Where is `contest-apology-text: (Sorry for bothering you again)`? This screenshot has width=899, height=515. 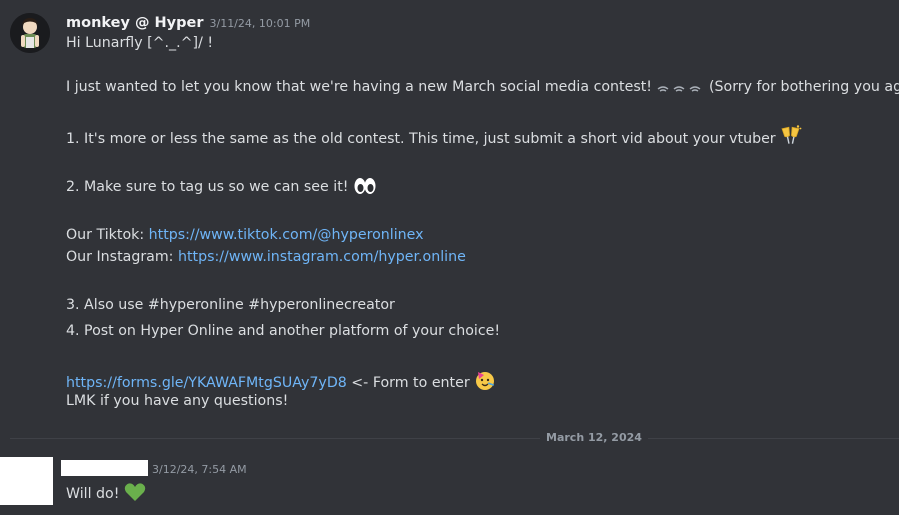
contest-apology-text: (Sorry for bothering you again) is located at coordinates (804, 87).